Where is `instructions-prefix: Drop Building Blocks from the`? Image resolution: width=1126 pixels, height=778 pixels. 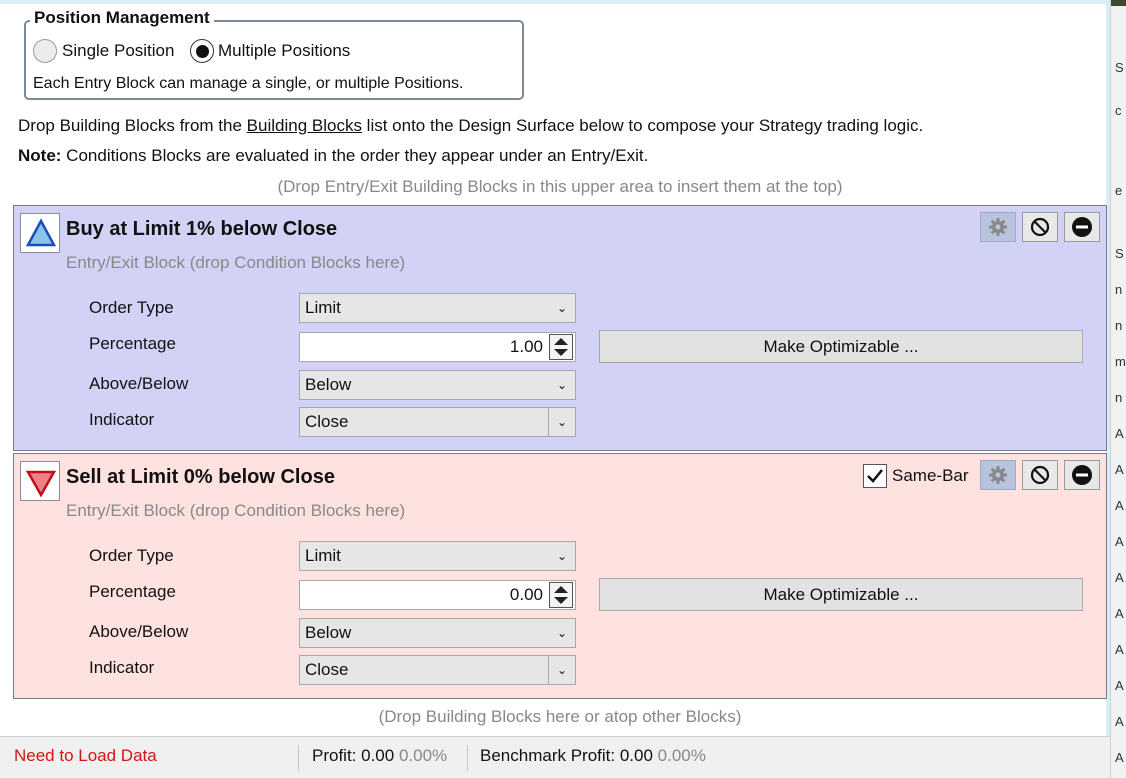 instructions-prefix: Drop Building Blocks from the is located at coordinates (132, 125).